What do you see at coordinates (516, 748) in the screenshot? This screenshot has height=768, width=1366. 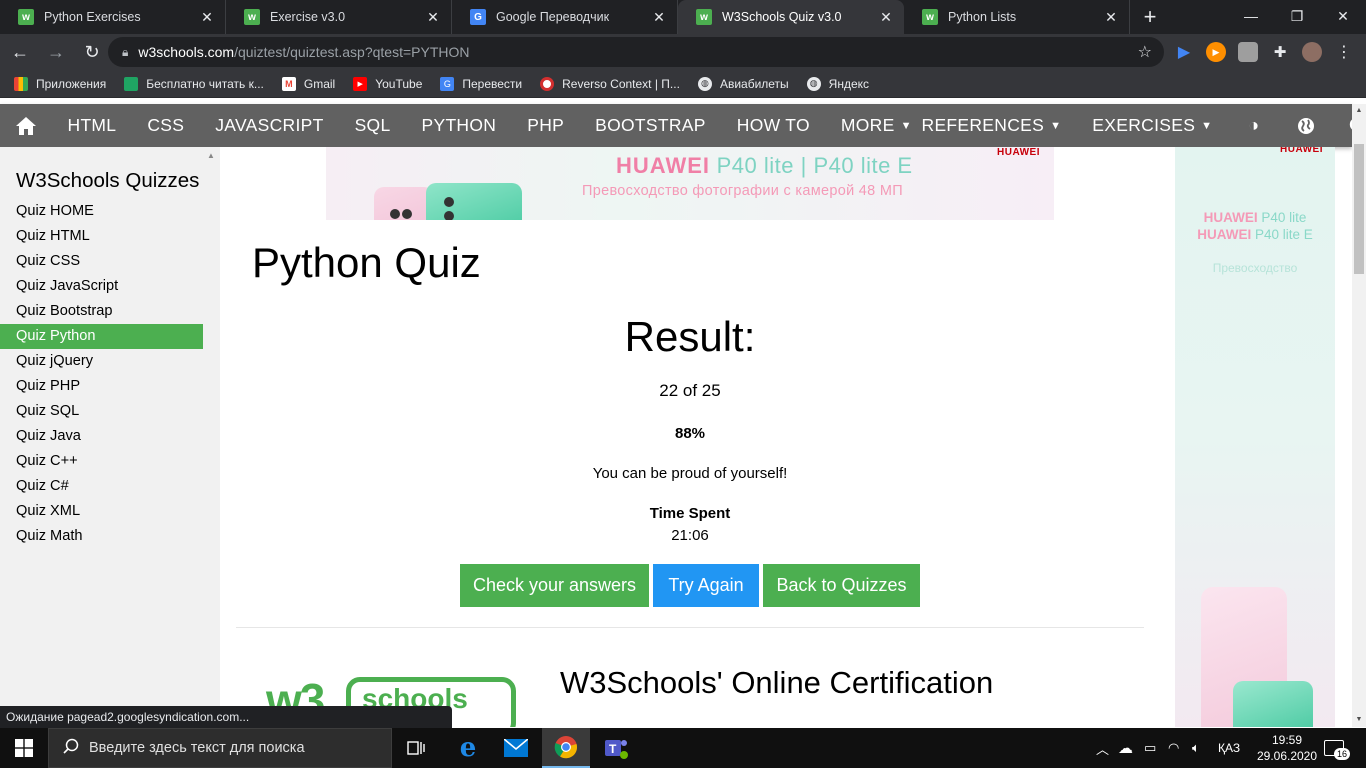 I see `mail-icon` at bounding box center [516, 748].